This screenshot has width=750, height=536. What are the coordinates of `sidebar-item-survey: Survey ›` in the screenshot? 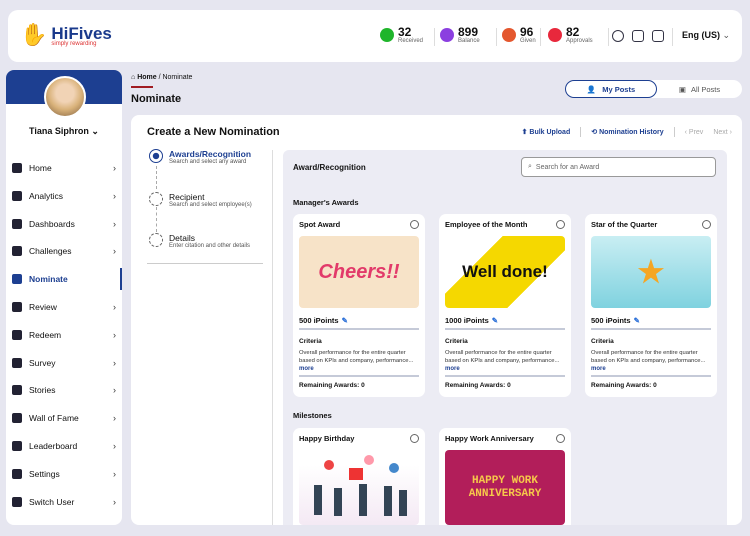 It's located at (64, 363).